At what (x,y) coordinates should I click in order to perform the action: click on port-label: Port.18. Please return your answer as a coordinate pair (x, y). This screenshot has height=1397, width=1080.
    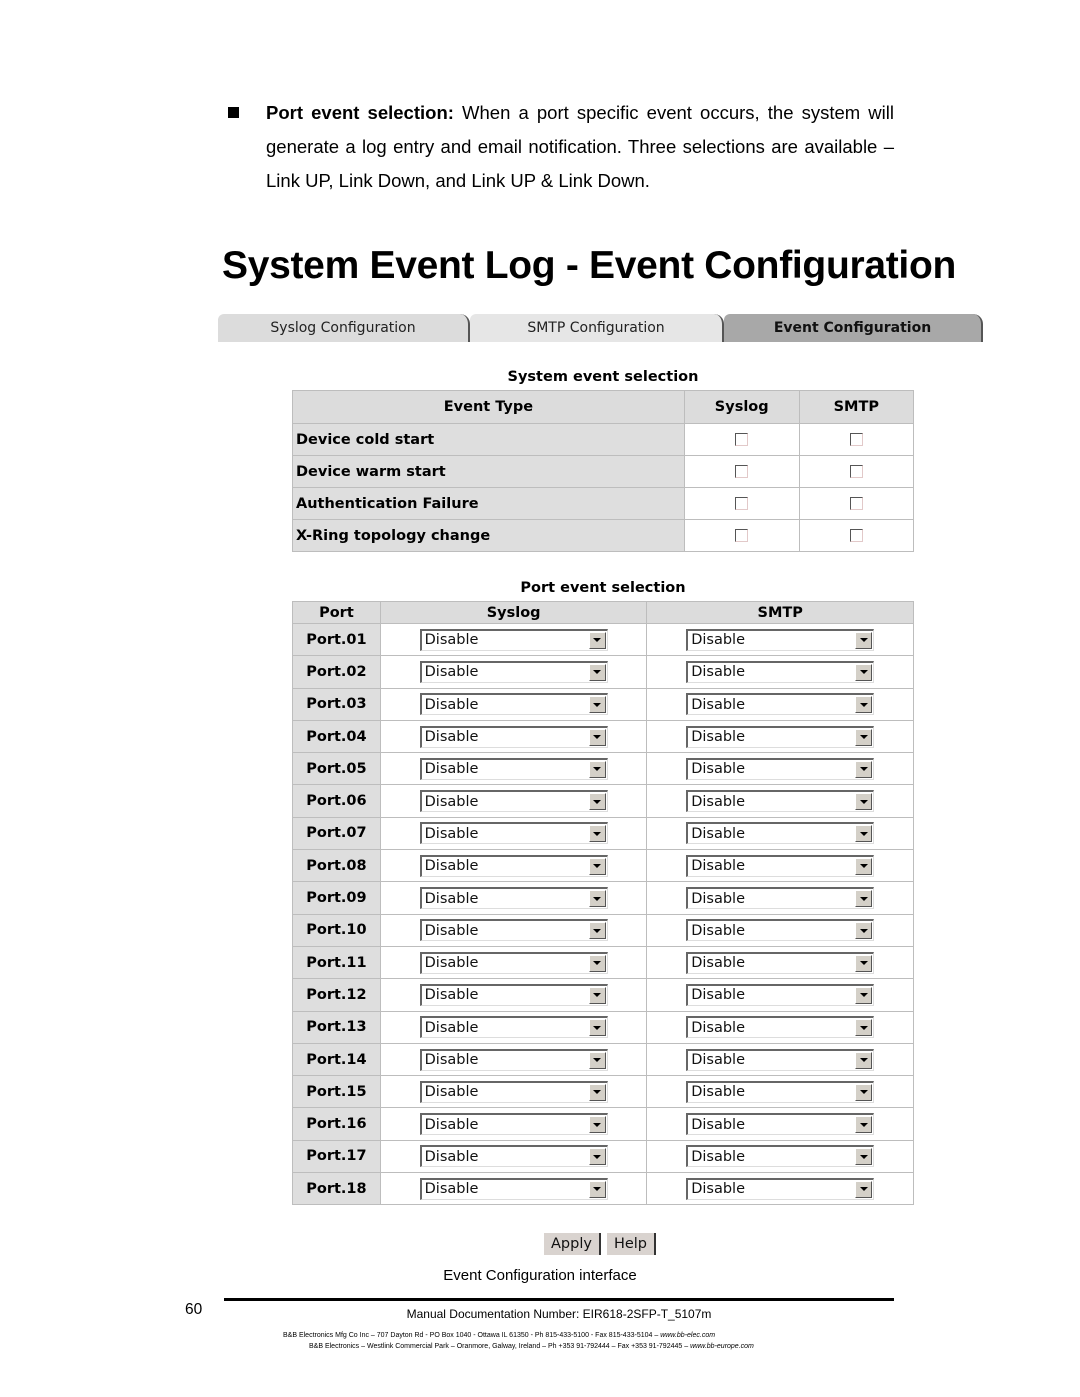
    Looking at the image, I should click on (336, 1189).